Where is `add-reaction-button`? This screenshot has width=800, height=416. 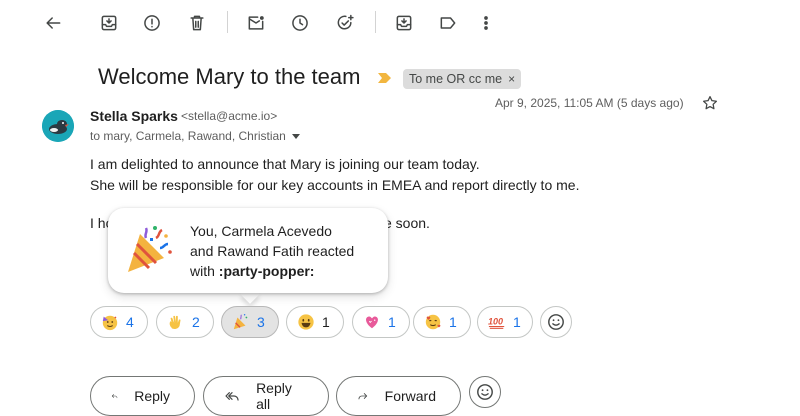
add-reaction-button is located at coordinates (556, 322).